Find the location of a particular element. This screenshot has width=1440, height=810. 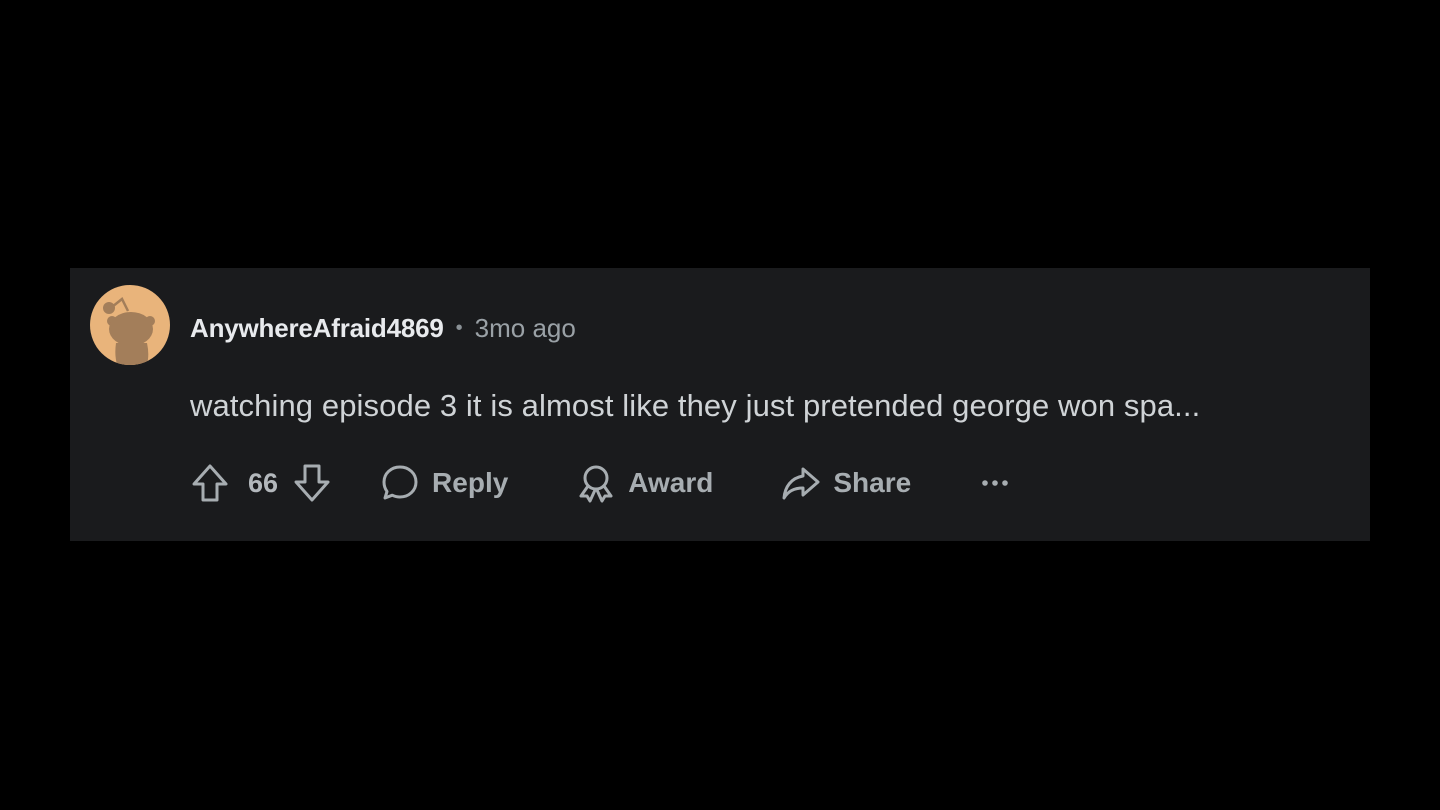

more-horizontal-icon is located at coordinates (995, 483).